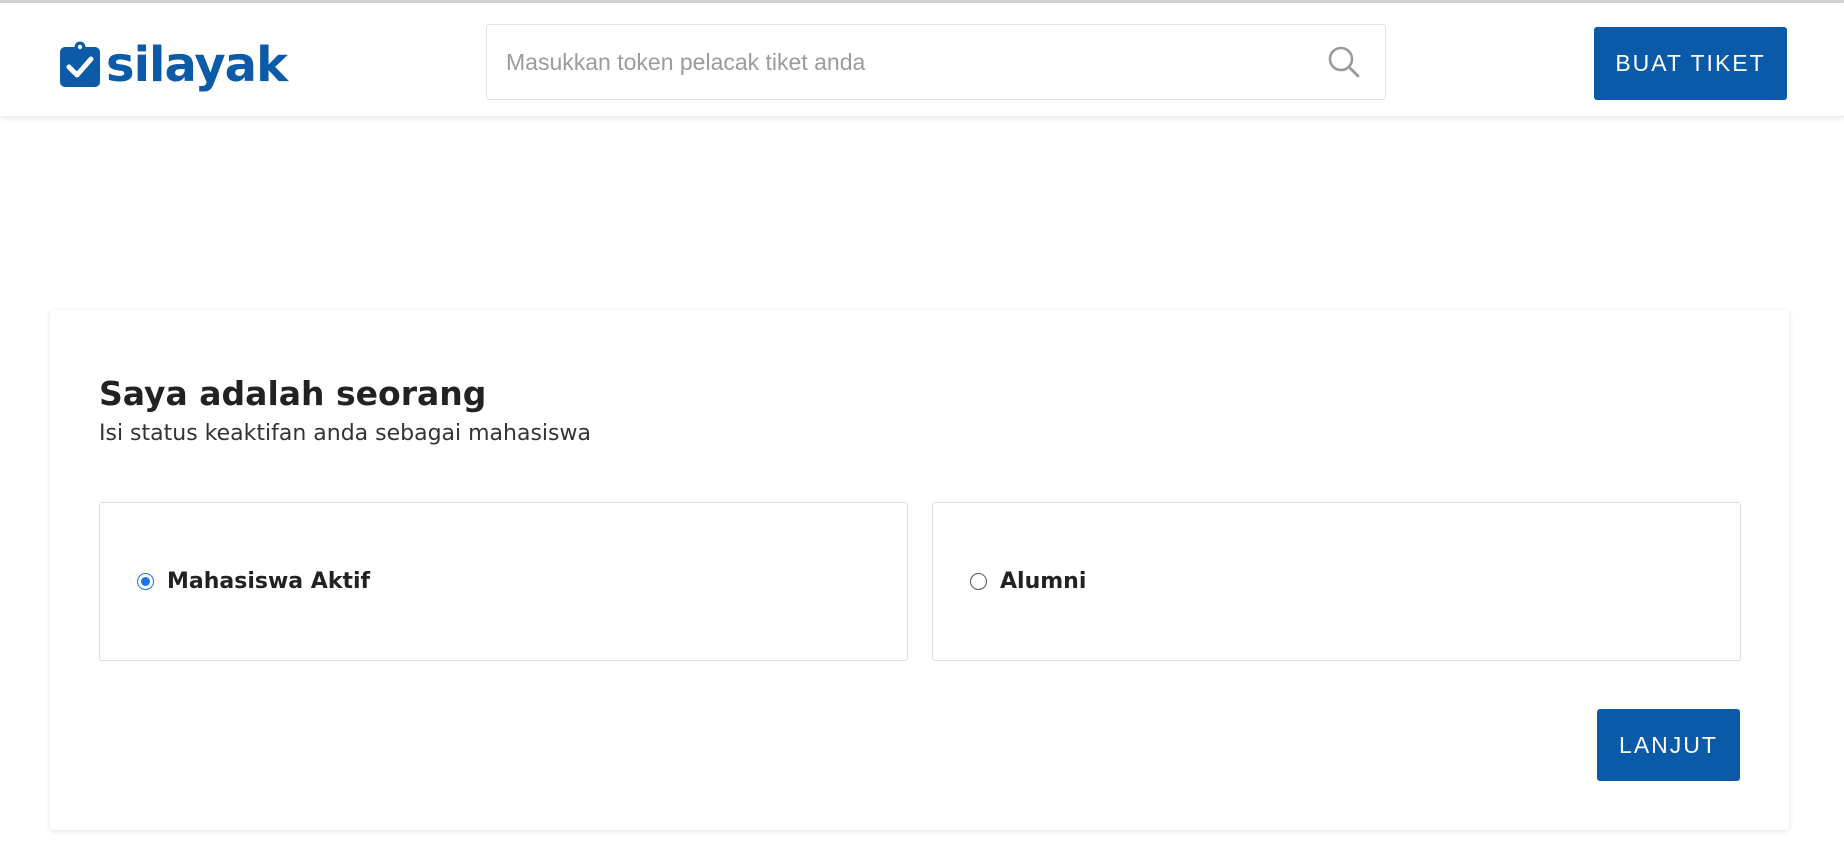 This screenshot has height=863, width=1844. I want to click on ticket-search-bar, so click(936, 62).